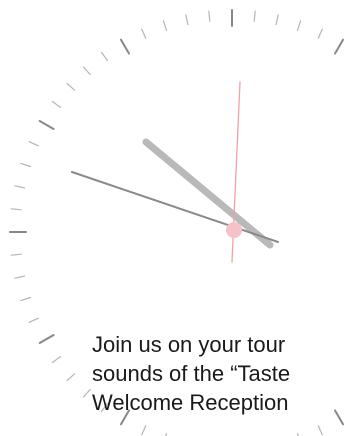  What do you see at coordinates (208, 193) in the screenshot?
I see `hour-hand` at bounding box center [208, 193].